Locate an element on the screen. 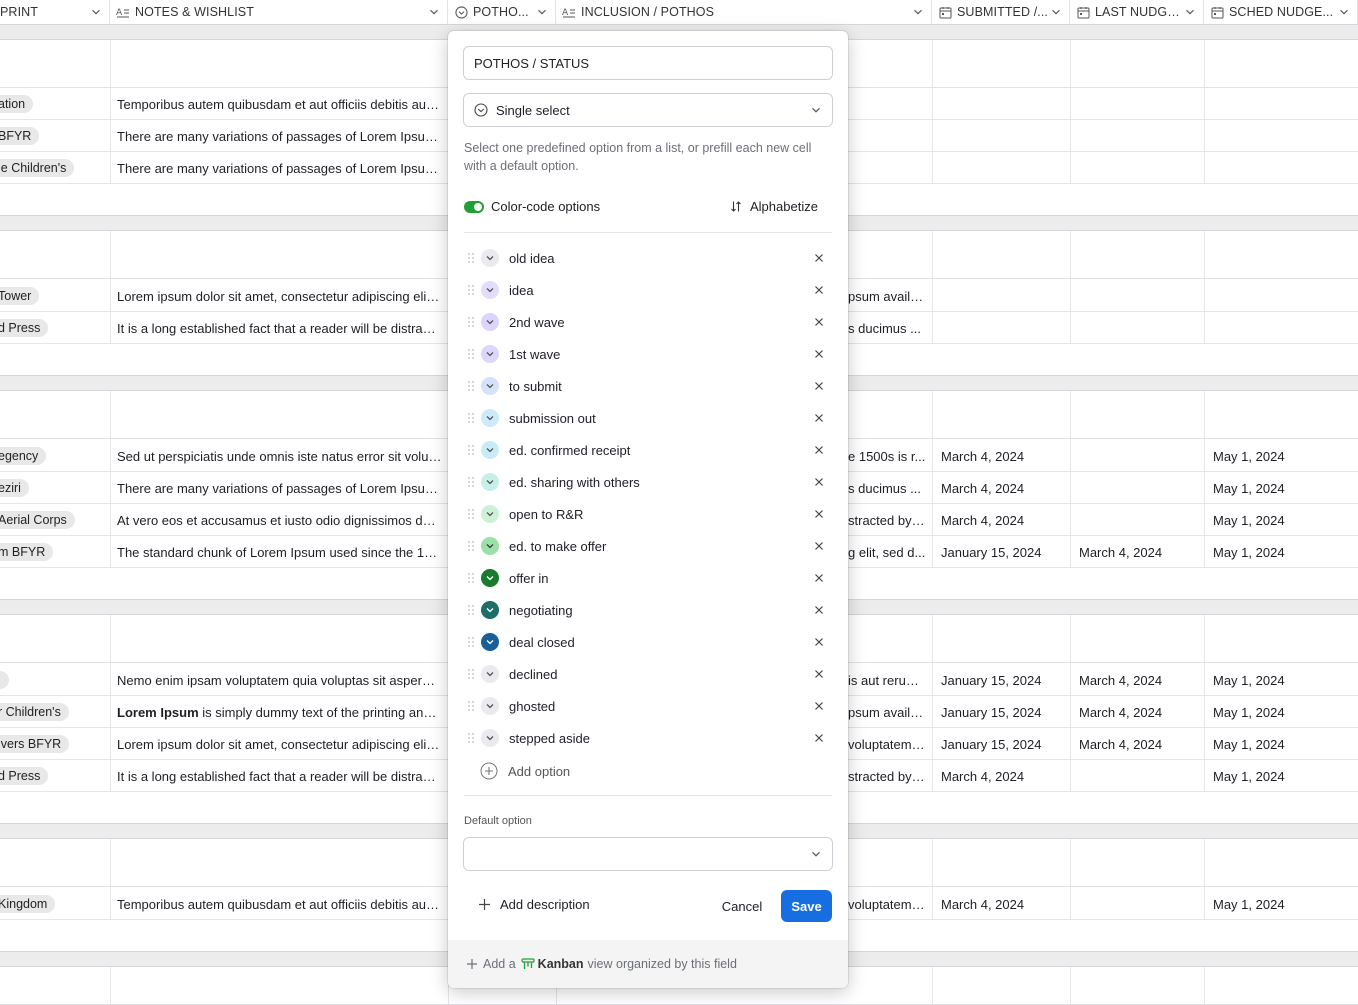  option-label: submission out is located at coordinates (660, 418).